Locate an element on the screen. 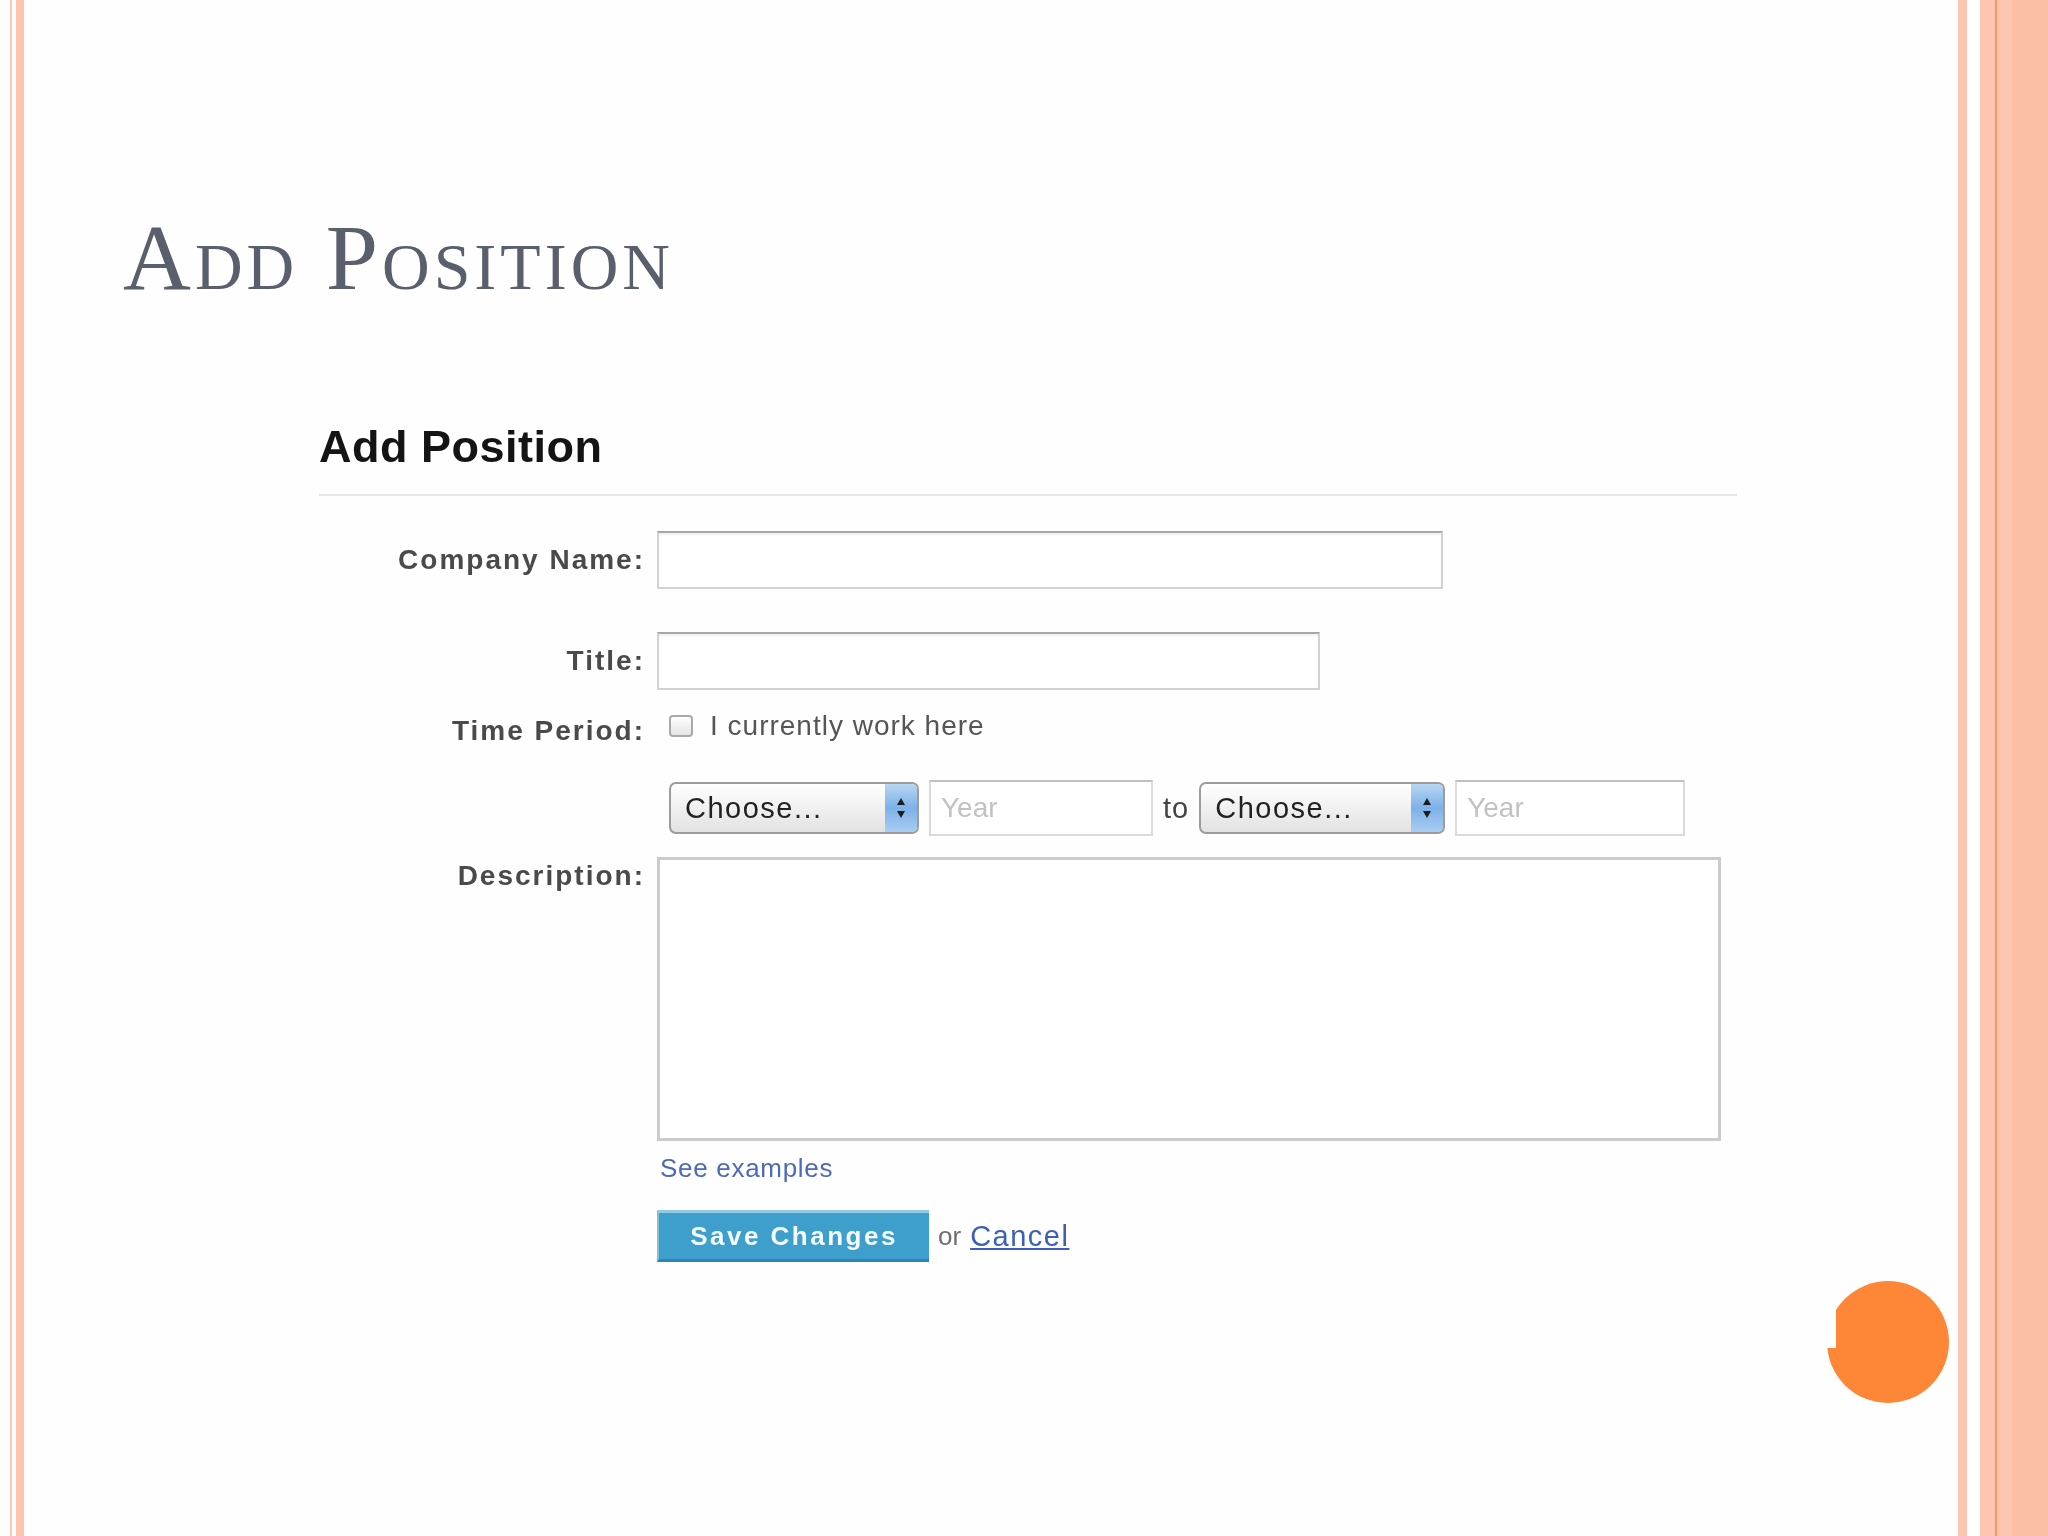 The height and width of the screenshot is (1536, 2048). cancel-link: Cancel is located at coordinates (1020, 1236).